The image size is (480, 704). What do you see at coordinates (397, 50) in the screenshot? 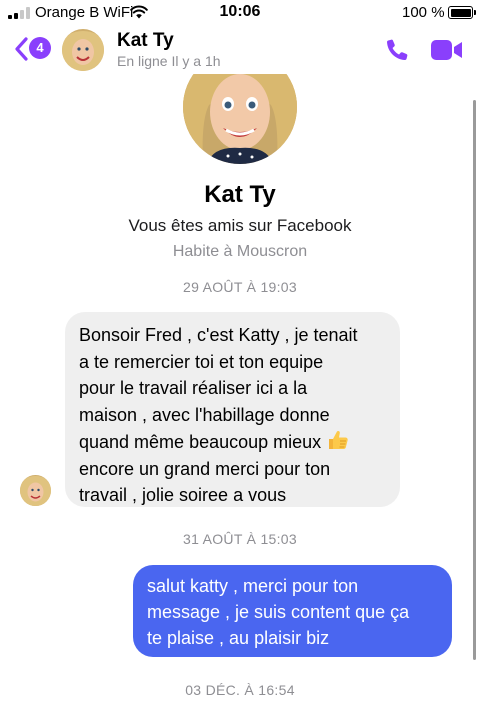
I see `phone-icon` at bounding box center [397, 50].